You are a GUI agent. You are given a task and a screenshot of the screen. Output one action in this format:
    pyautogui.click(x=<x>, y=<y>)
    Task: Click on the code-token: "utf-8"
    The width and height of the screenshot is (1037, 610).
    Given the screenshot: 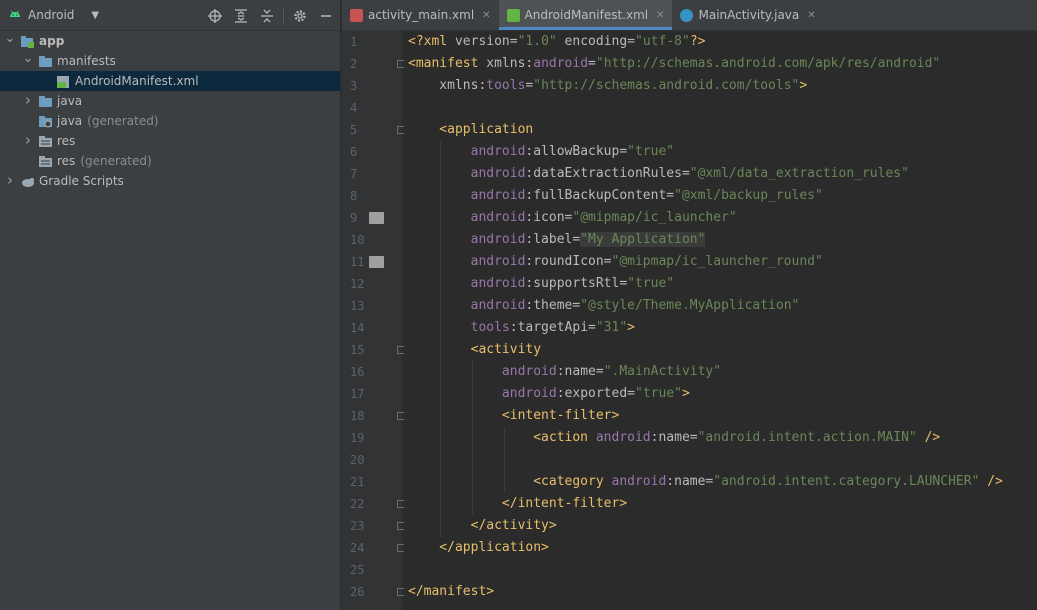 What is the action you would take?
    pyautogui.click(x=662, y=41)
    